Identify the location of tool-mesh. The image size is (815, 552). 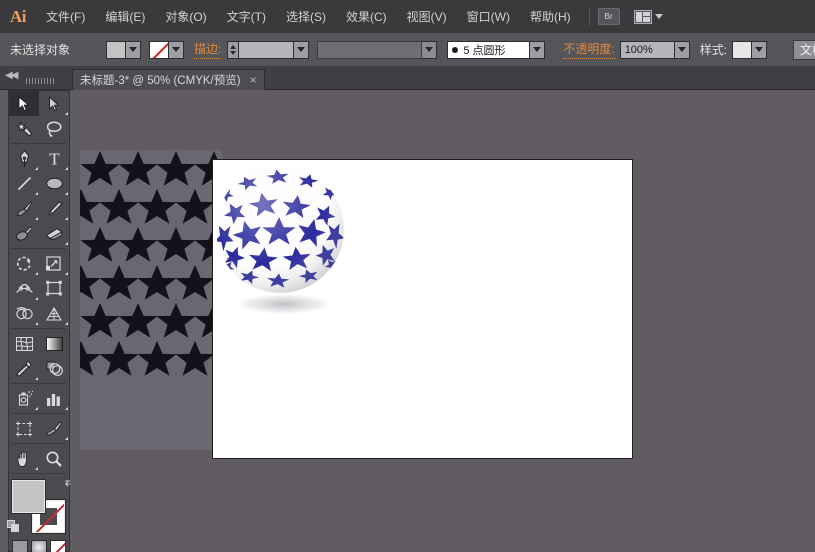
(24, 343).